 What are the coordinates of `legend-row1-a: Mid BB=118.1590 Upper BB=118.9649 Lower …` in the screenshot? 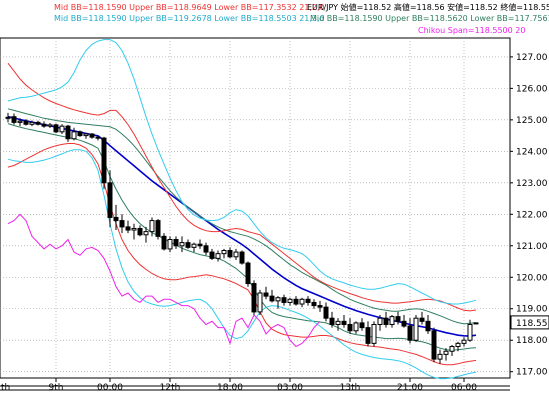 It's located at (189, 7).